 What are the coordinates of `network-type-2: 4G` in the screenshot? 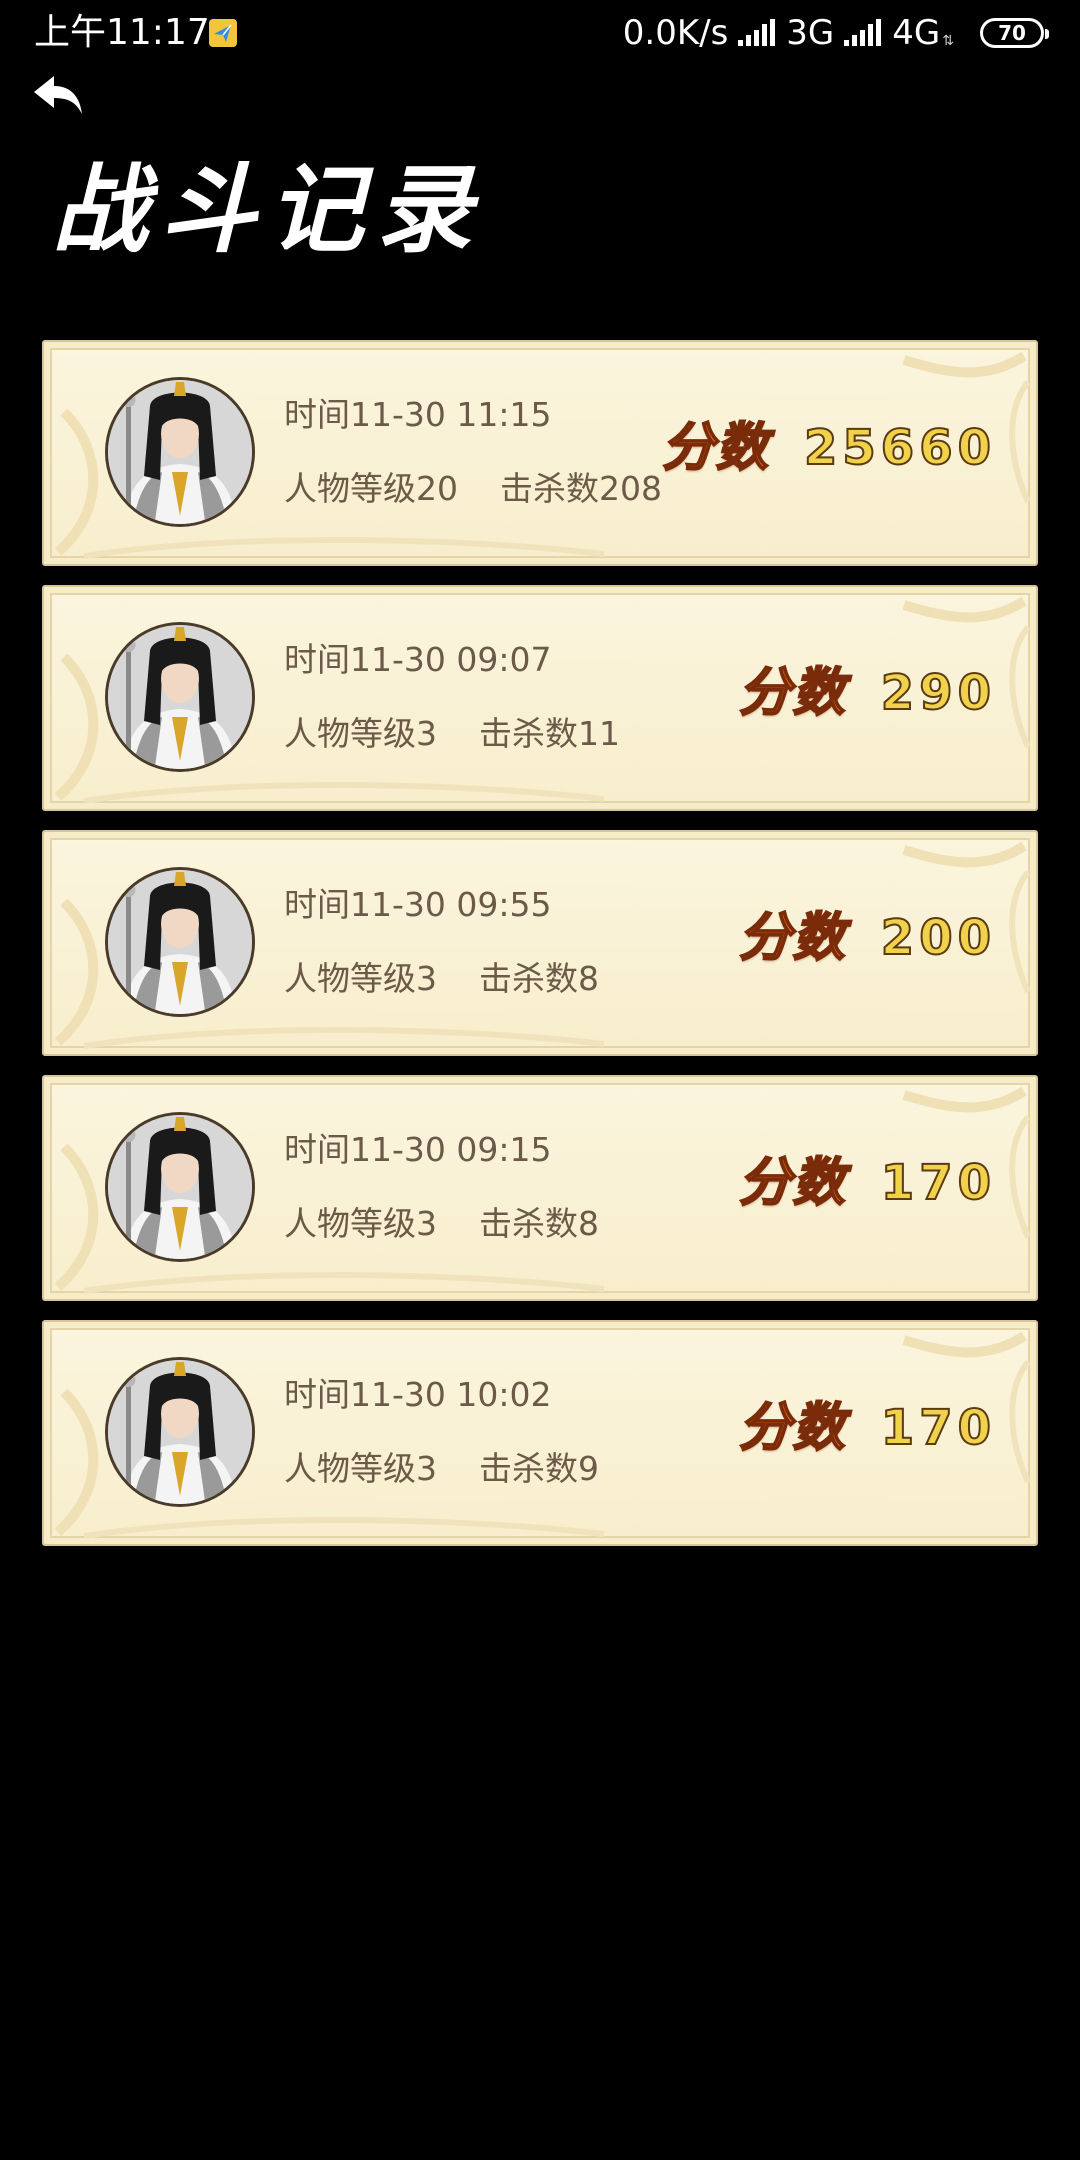 It's located at (916, 33).